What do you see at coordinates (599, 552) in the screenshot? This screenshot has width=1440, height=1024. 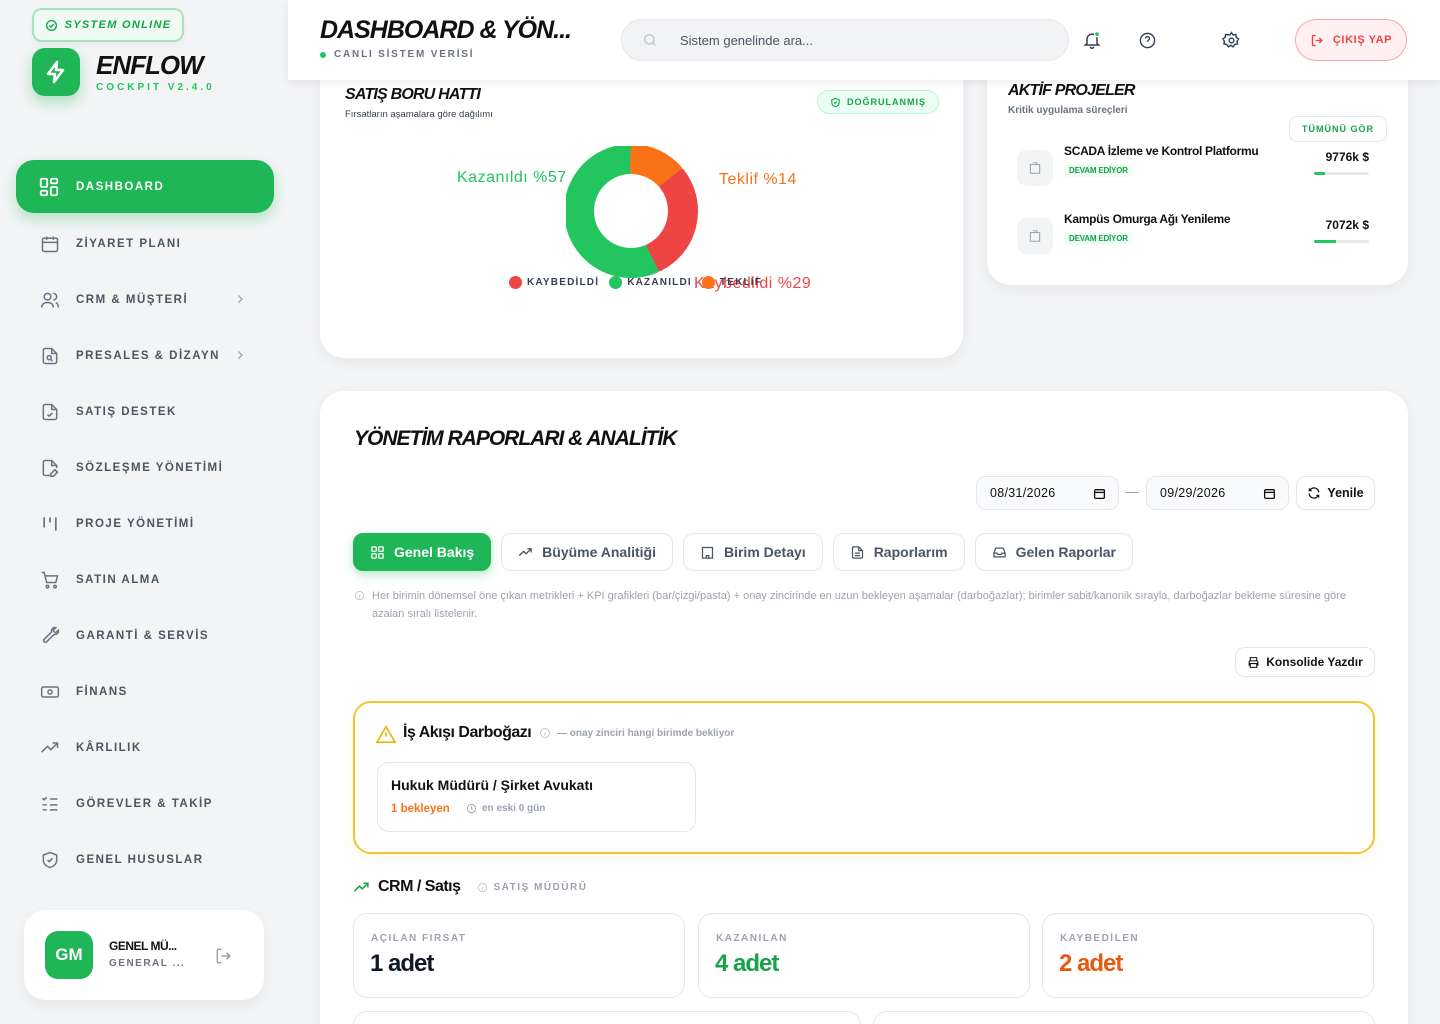 I see `tab-label: Büyüme Analitiği` at bounding box center [599, 552].